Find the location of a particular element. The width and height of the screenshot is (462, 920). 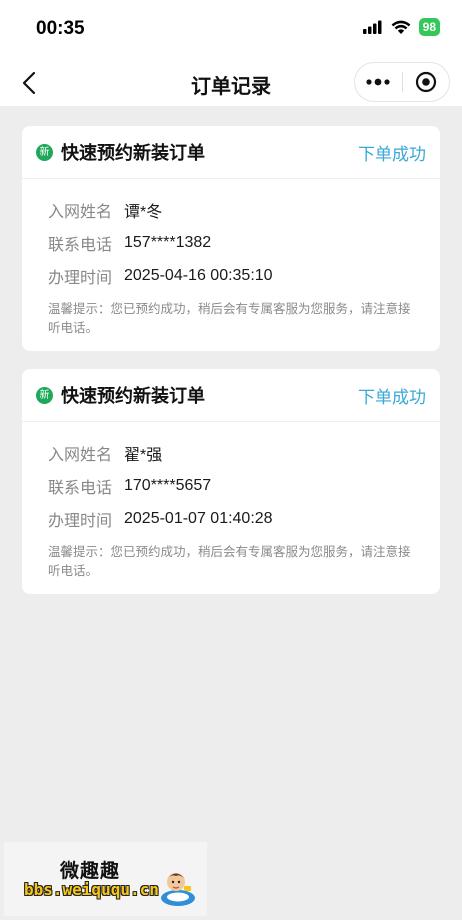

miniprogram-capsule is located at coordinates (402, 82).